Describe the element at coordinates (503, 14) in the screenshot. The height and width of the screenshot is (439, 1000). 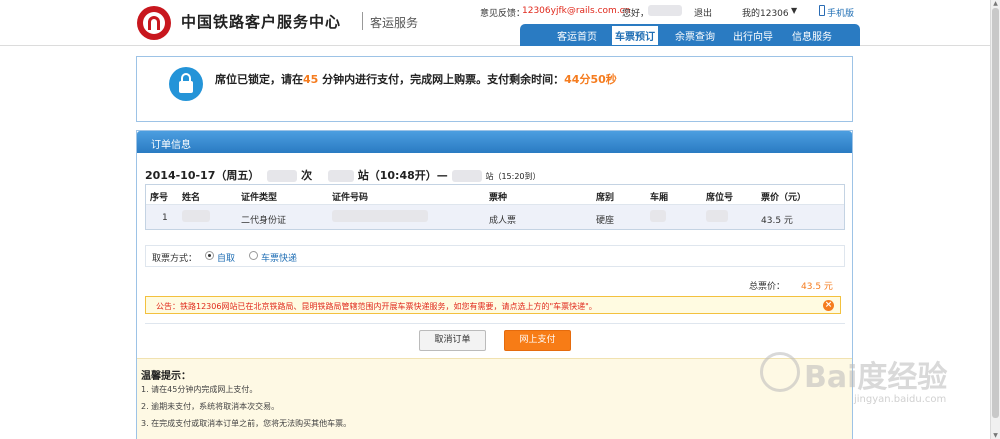
I see `feedback-label: 意见反馈：` at that location.